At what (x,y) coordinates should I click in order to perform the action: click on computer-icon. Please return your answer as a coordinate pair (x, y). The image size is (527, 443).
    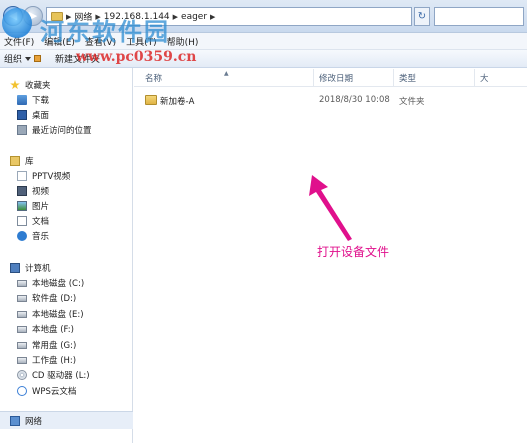
    Looking at the image, I should click on (15, 268).